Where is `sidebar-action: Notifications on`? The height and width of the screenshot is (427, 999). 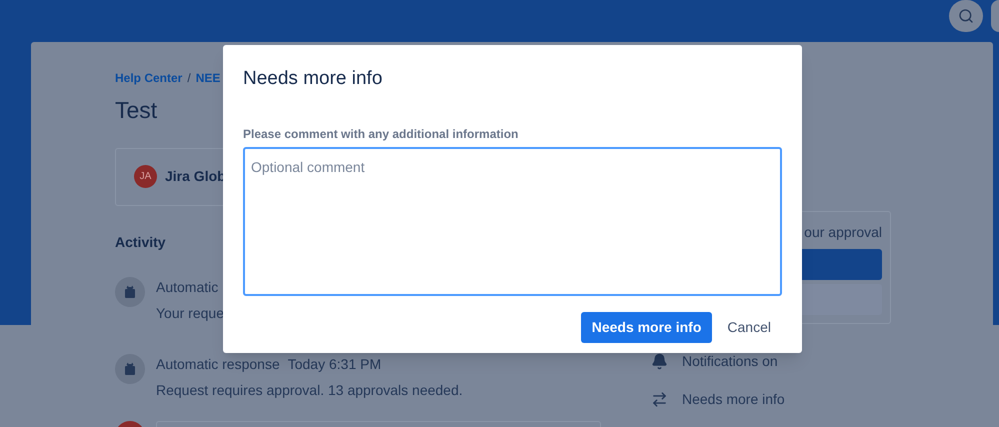 sidebar-action: Notifications on is located at coordinates (771, 361).